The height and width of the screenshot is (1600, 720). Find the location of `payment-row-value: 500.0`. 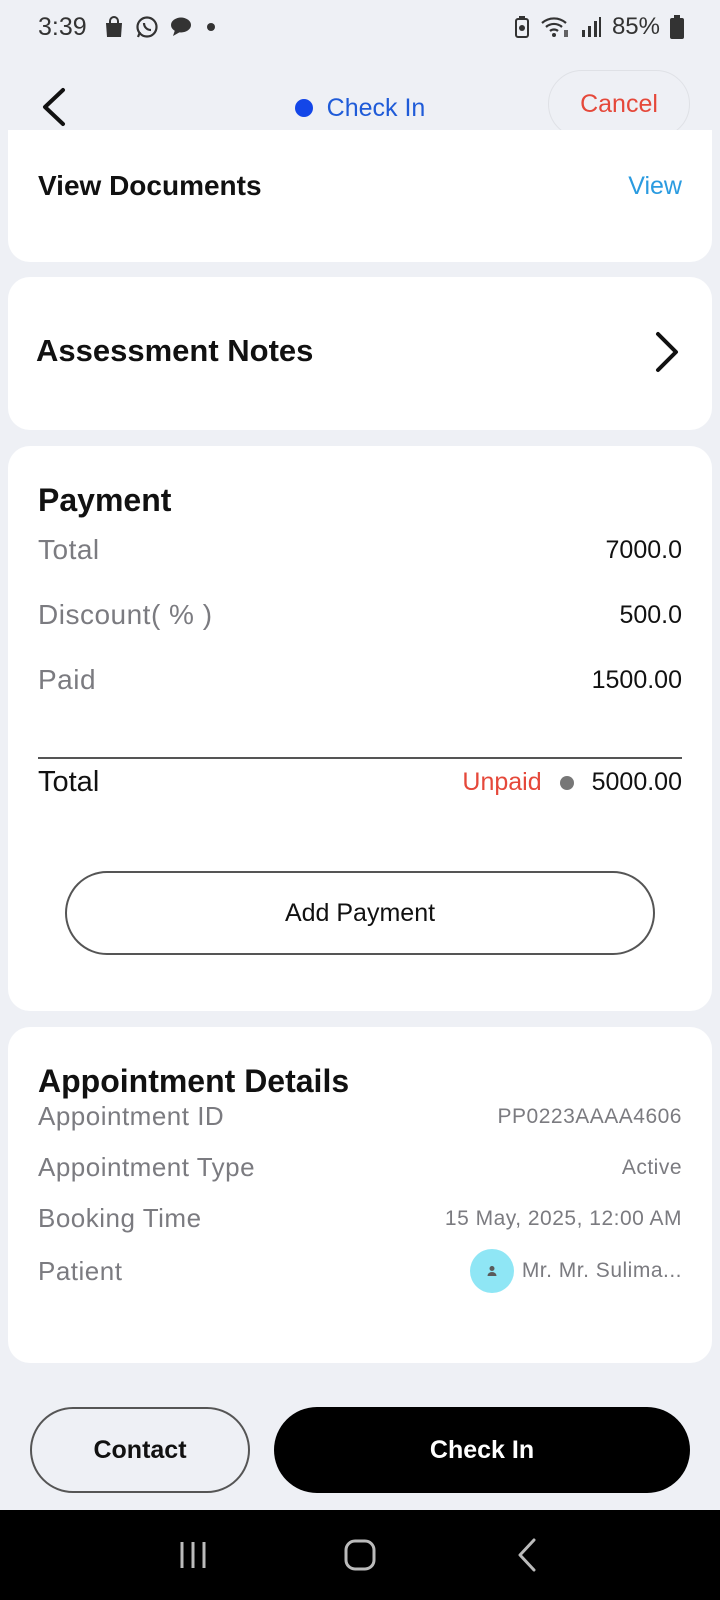

payment-row-value: 500.0 is located at coordinates (650, 614).